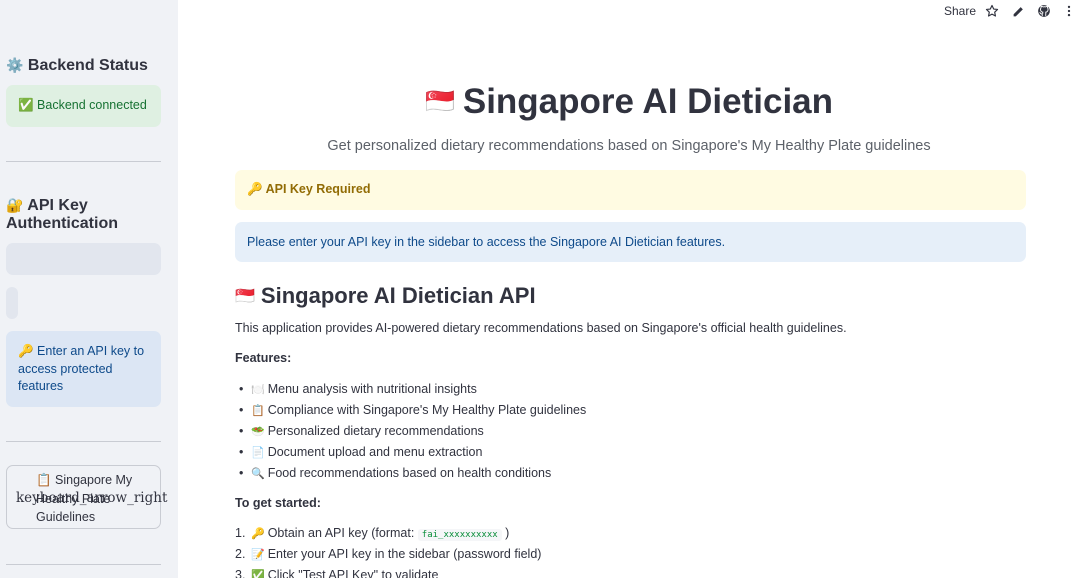  Describe the element at coordinates (258, 390) in the screenshot. I see `plate-icon: 🍽️` at that location.